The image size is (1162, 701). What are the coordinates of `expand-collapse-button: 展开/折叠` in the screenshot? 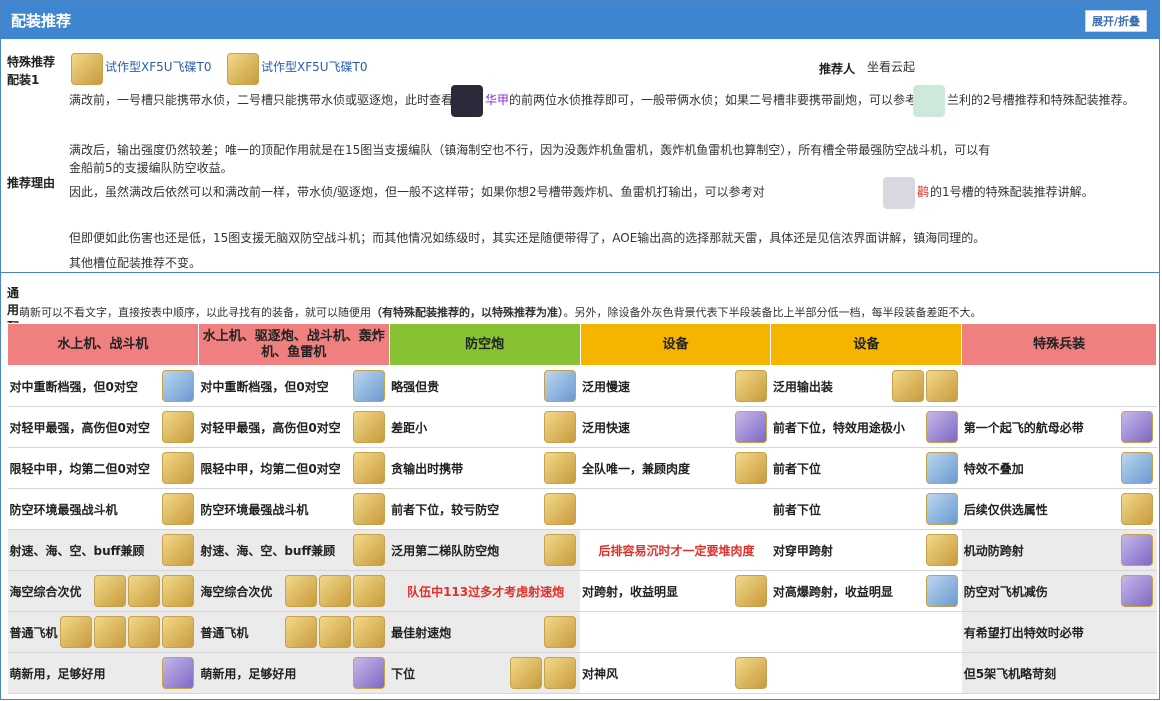 It's located at (1115, 21).